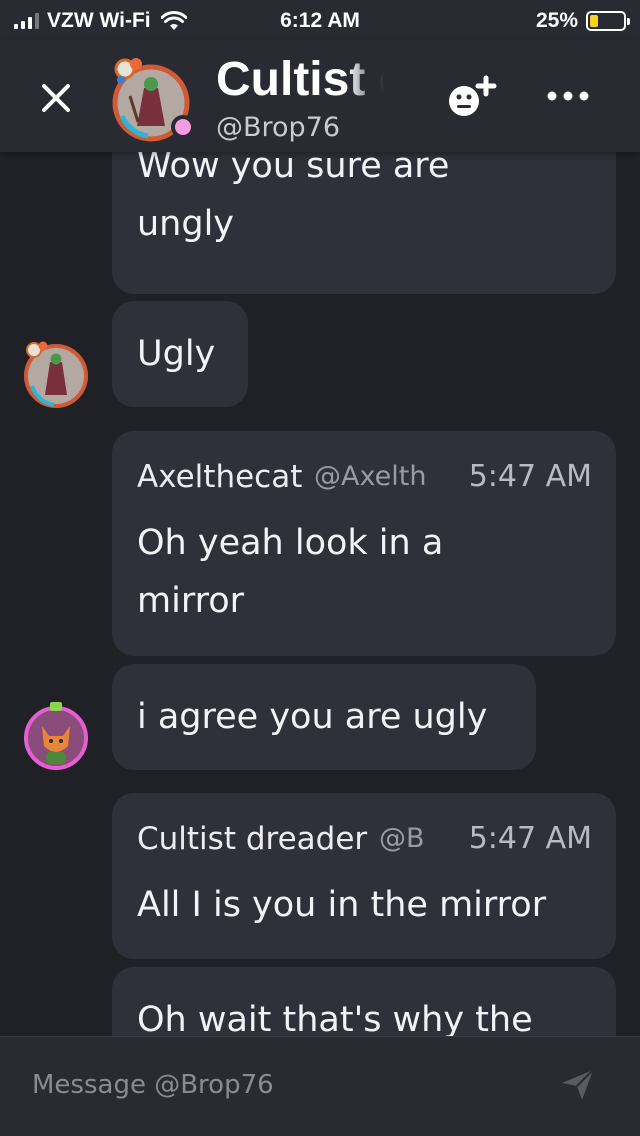 This screenshot has height=1136, width=640. Describe the element at coordinates (278, 127) in the screenshot. I see `chat-handle: @Brop76` at that location.